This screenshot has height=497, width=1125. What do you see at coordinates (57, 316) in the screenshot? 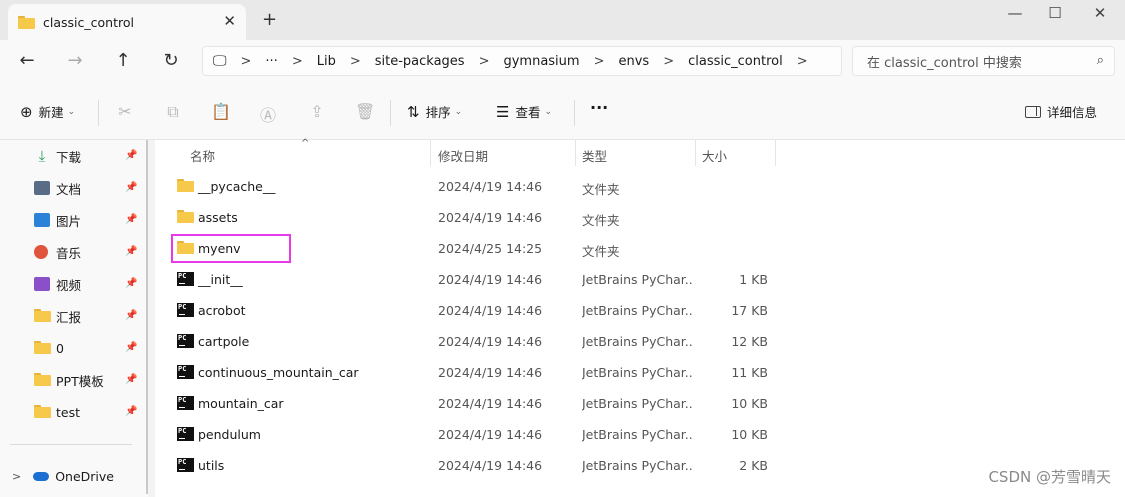
I see `sidebar-item-huibao: 汇报` at bounding box center [57, 316].